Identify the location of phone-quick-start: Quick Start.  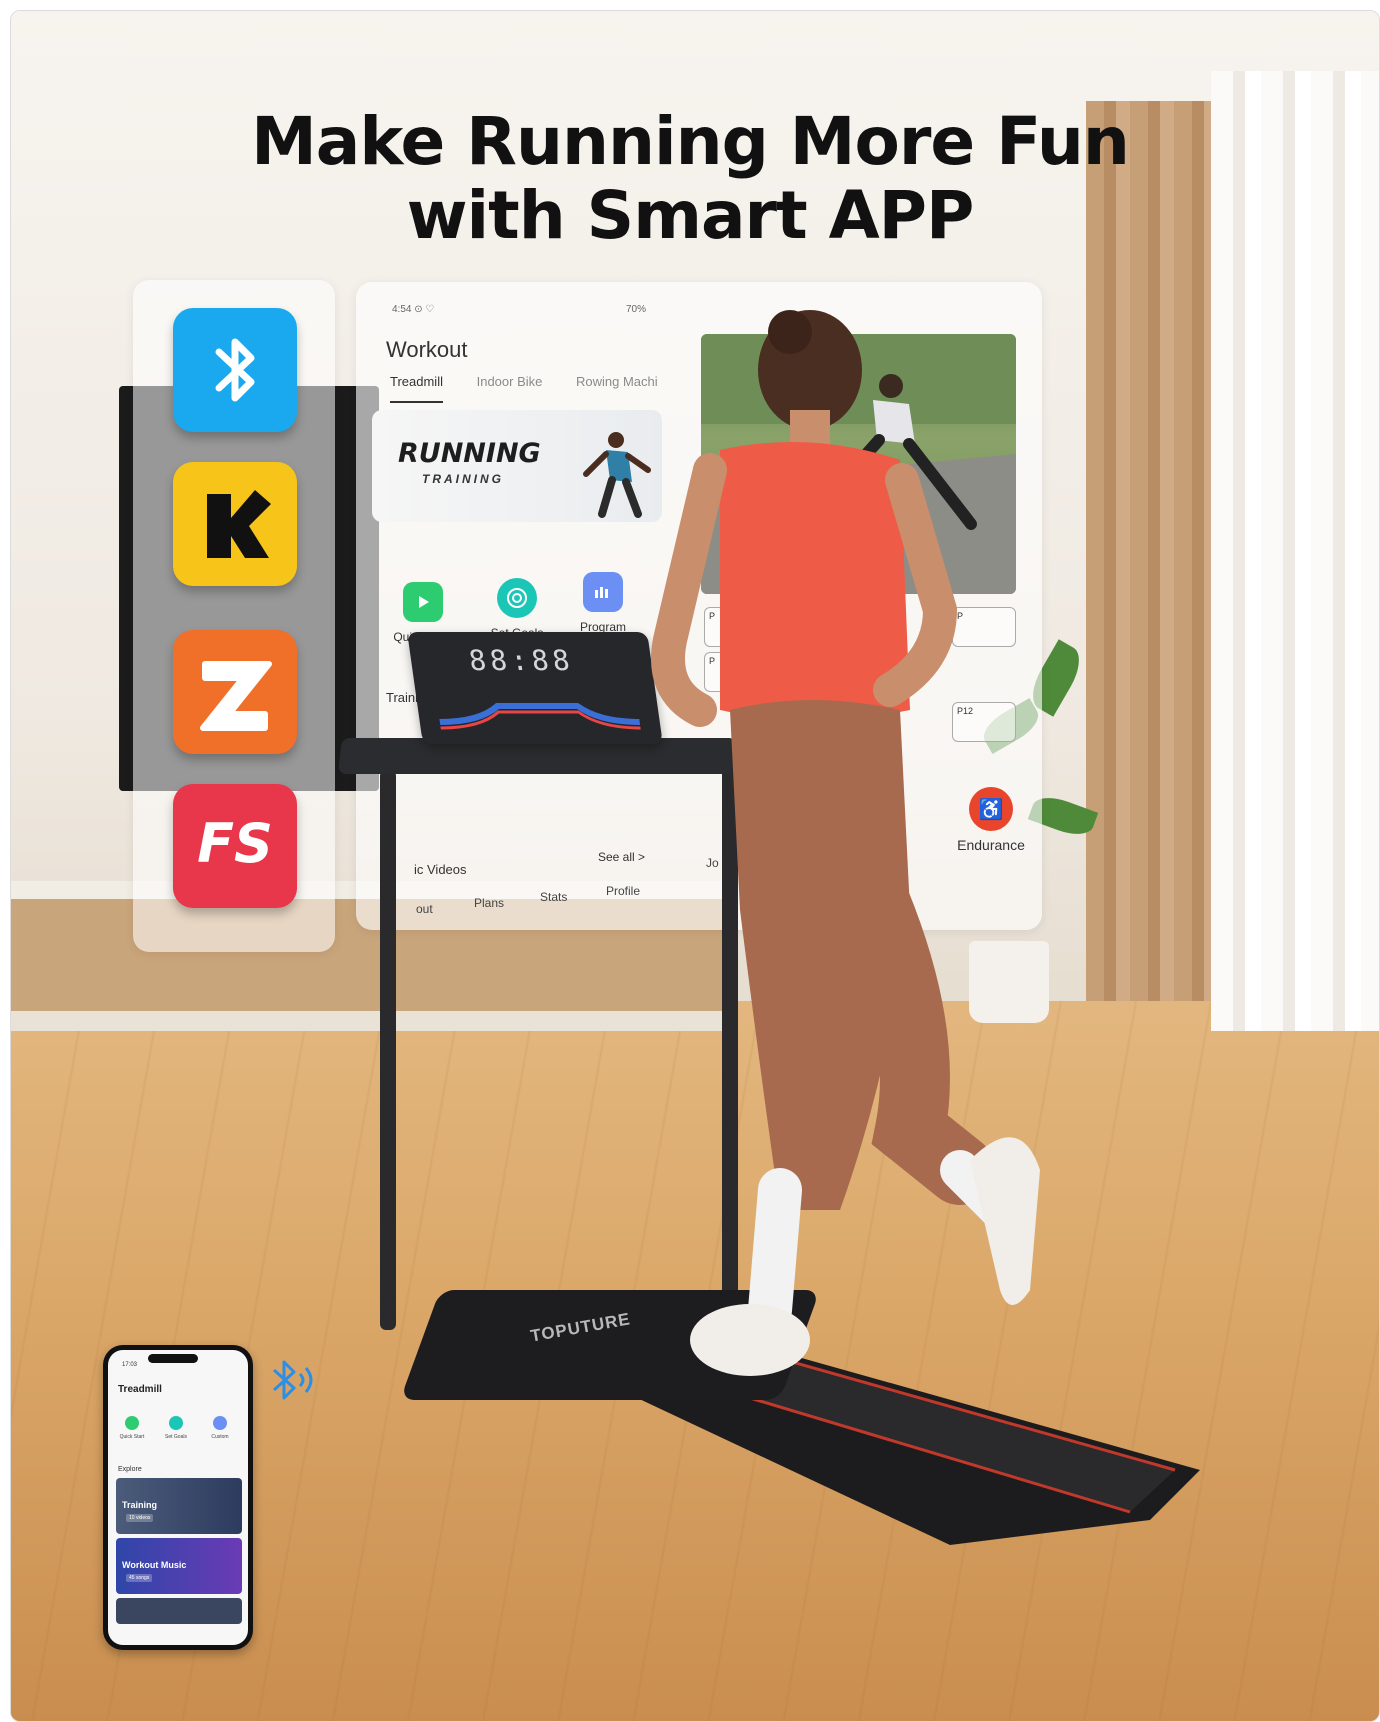
(132, 1428).